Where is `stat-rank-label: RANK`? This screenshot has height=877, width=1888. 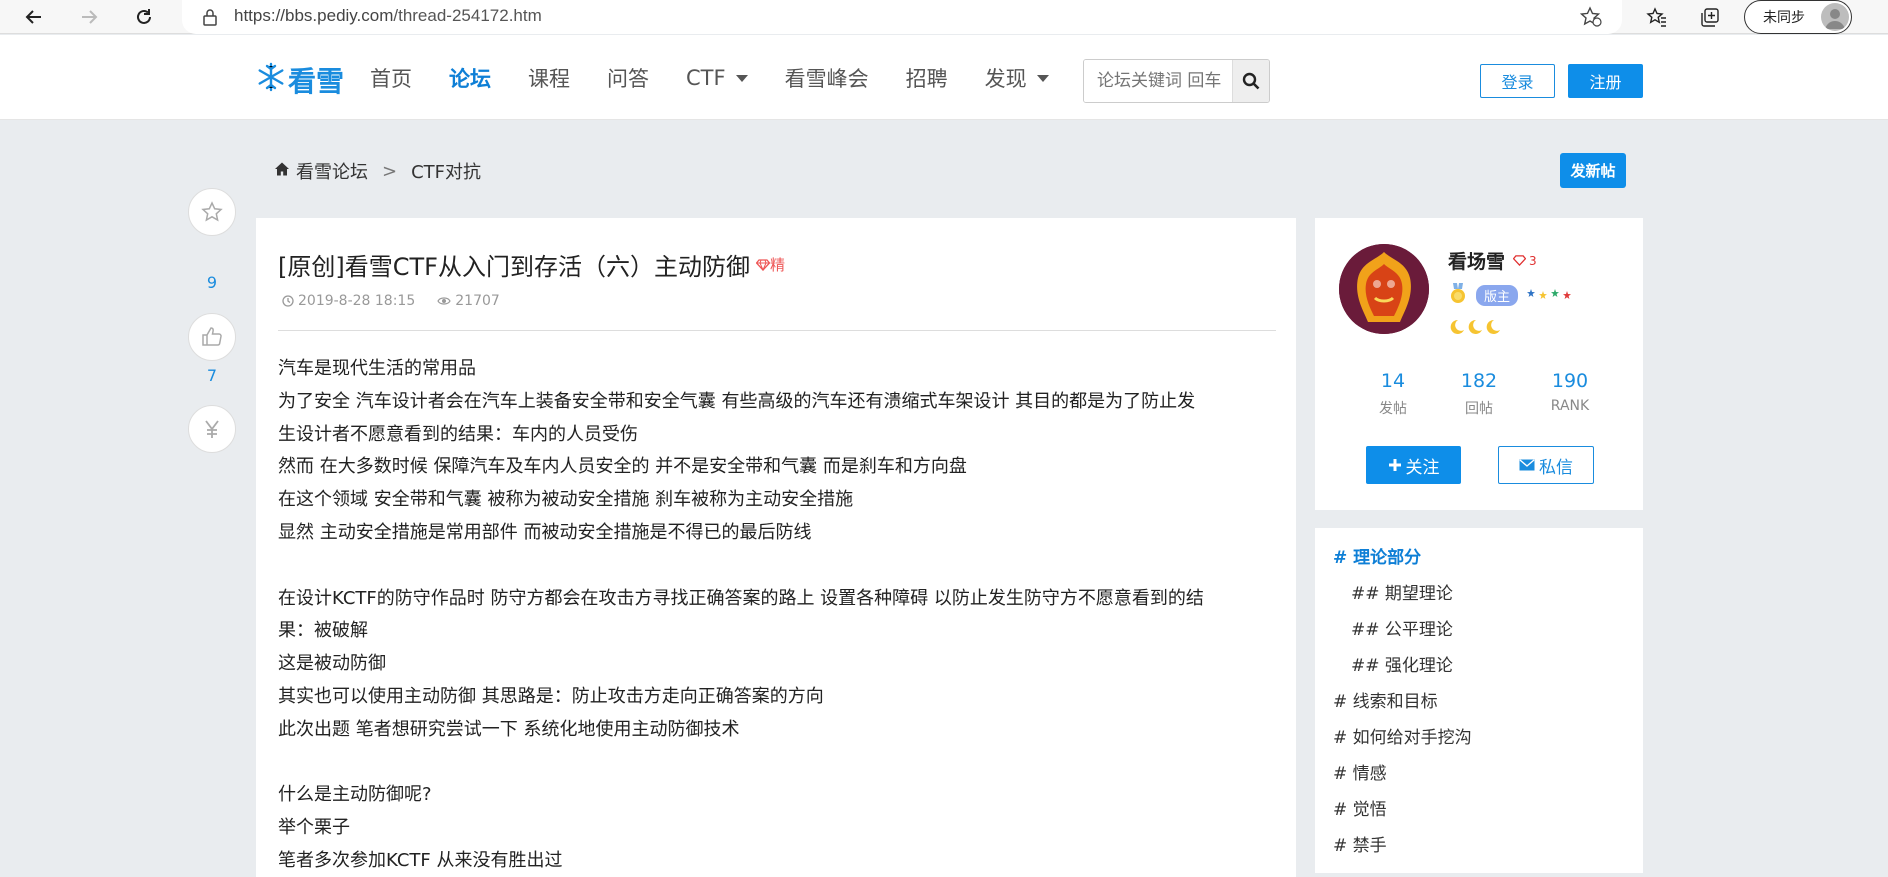
stat-rank-label: RANK is located at coordinates (1570, 406).